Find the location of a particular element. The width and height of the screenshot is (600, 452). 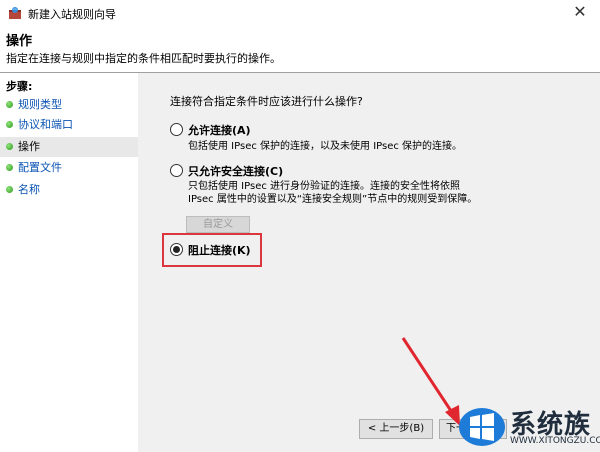

step-profile: 配置文件 is located at coordinates (69, 168).